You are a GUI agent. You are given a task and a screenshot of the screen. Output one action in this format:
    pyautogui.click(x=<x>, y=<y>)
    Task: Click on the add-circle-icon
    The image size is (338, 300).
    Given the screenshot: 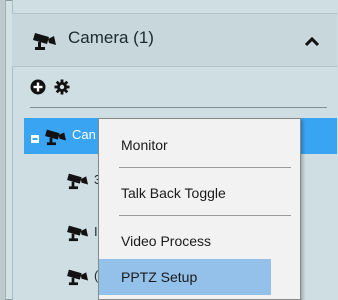 What is the action you would take?
    pyautogui.click(x=38, y=89)
    